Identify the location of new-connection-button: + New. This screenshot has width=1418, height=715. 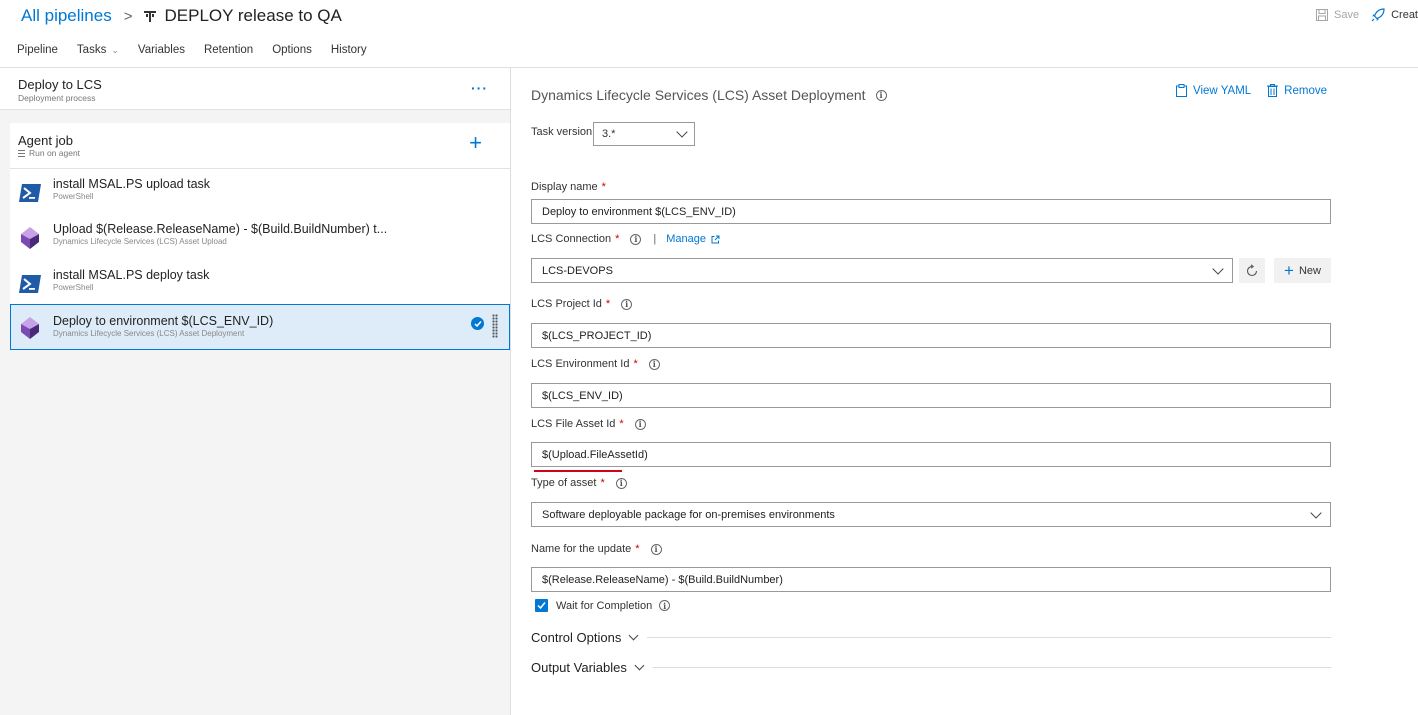
(1302, 270).